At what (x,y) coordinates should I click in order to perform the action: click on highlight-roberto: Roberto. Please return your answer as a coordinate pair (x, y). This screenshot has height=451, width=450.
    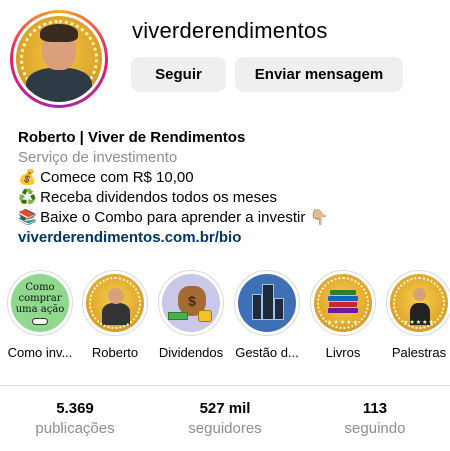
    Looking at the image, I should click on (115, 315).